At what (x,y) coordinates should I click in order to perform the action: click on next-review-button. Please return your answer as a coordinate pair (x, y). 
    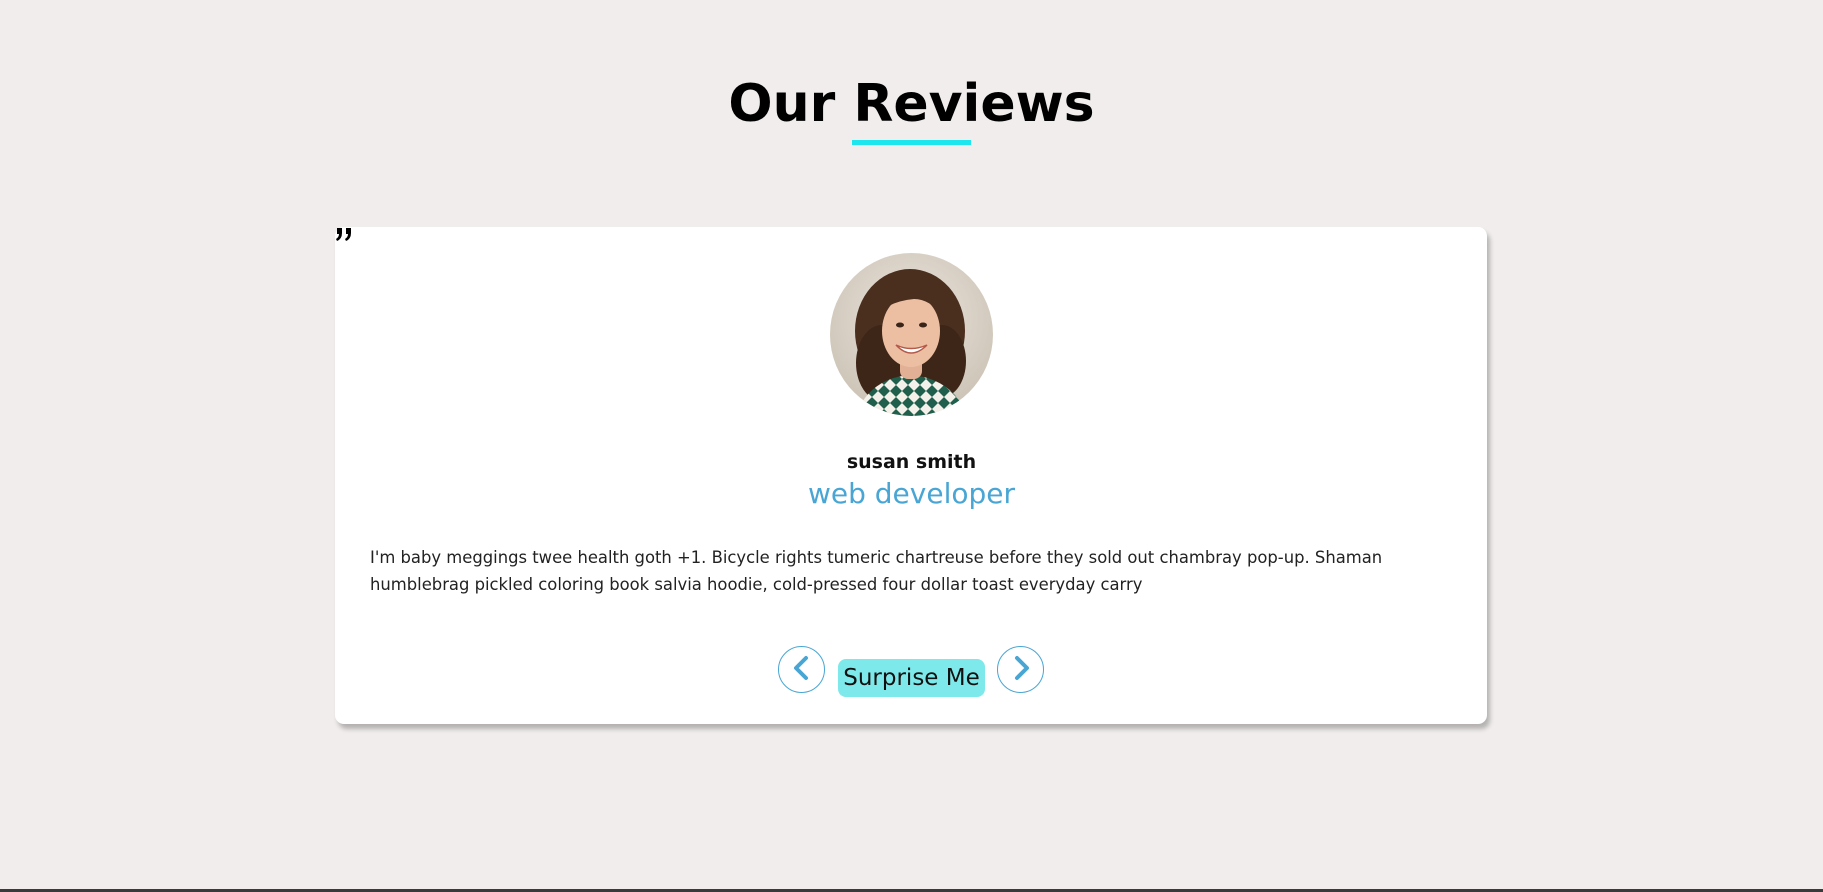
    Looking at the image, I should click on (1020, 669).